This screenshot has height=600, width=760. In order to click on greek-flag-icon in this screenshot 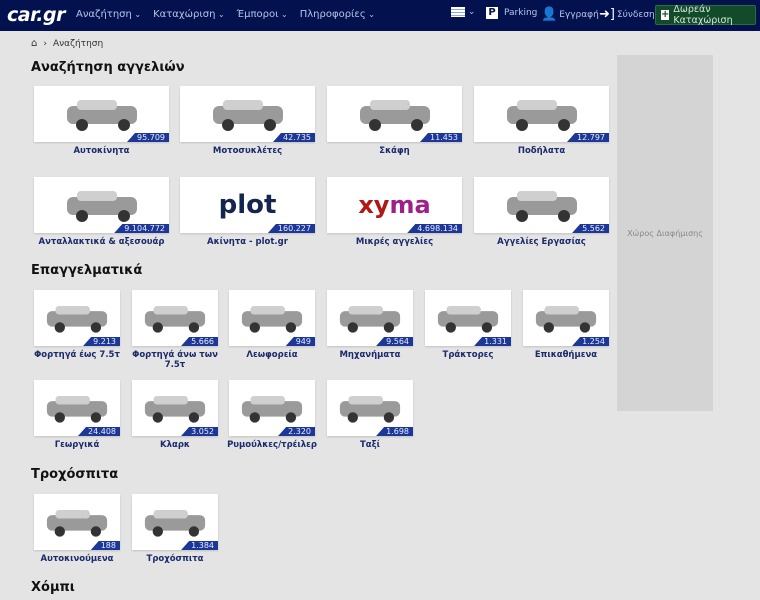, I will do `click(458, 12)`.